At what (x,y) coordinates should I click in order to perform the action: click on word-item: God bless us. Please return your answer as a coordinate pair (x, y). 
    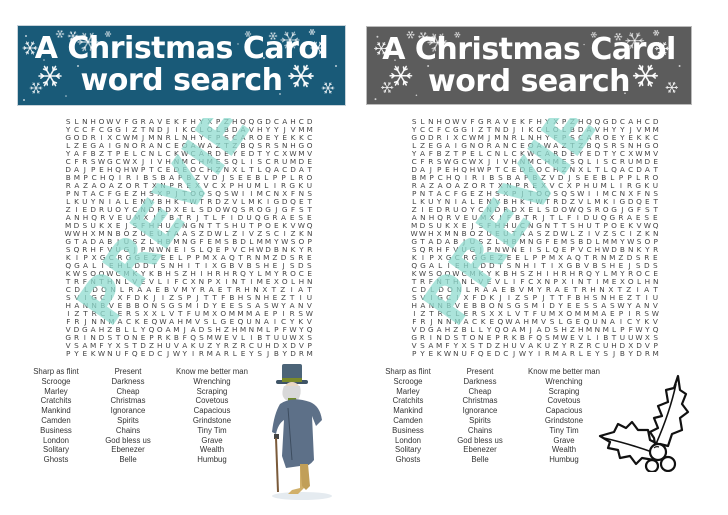
    Looking at the image, I should click on (480, 440).